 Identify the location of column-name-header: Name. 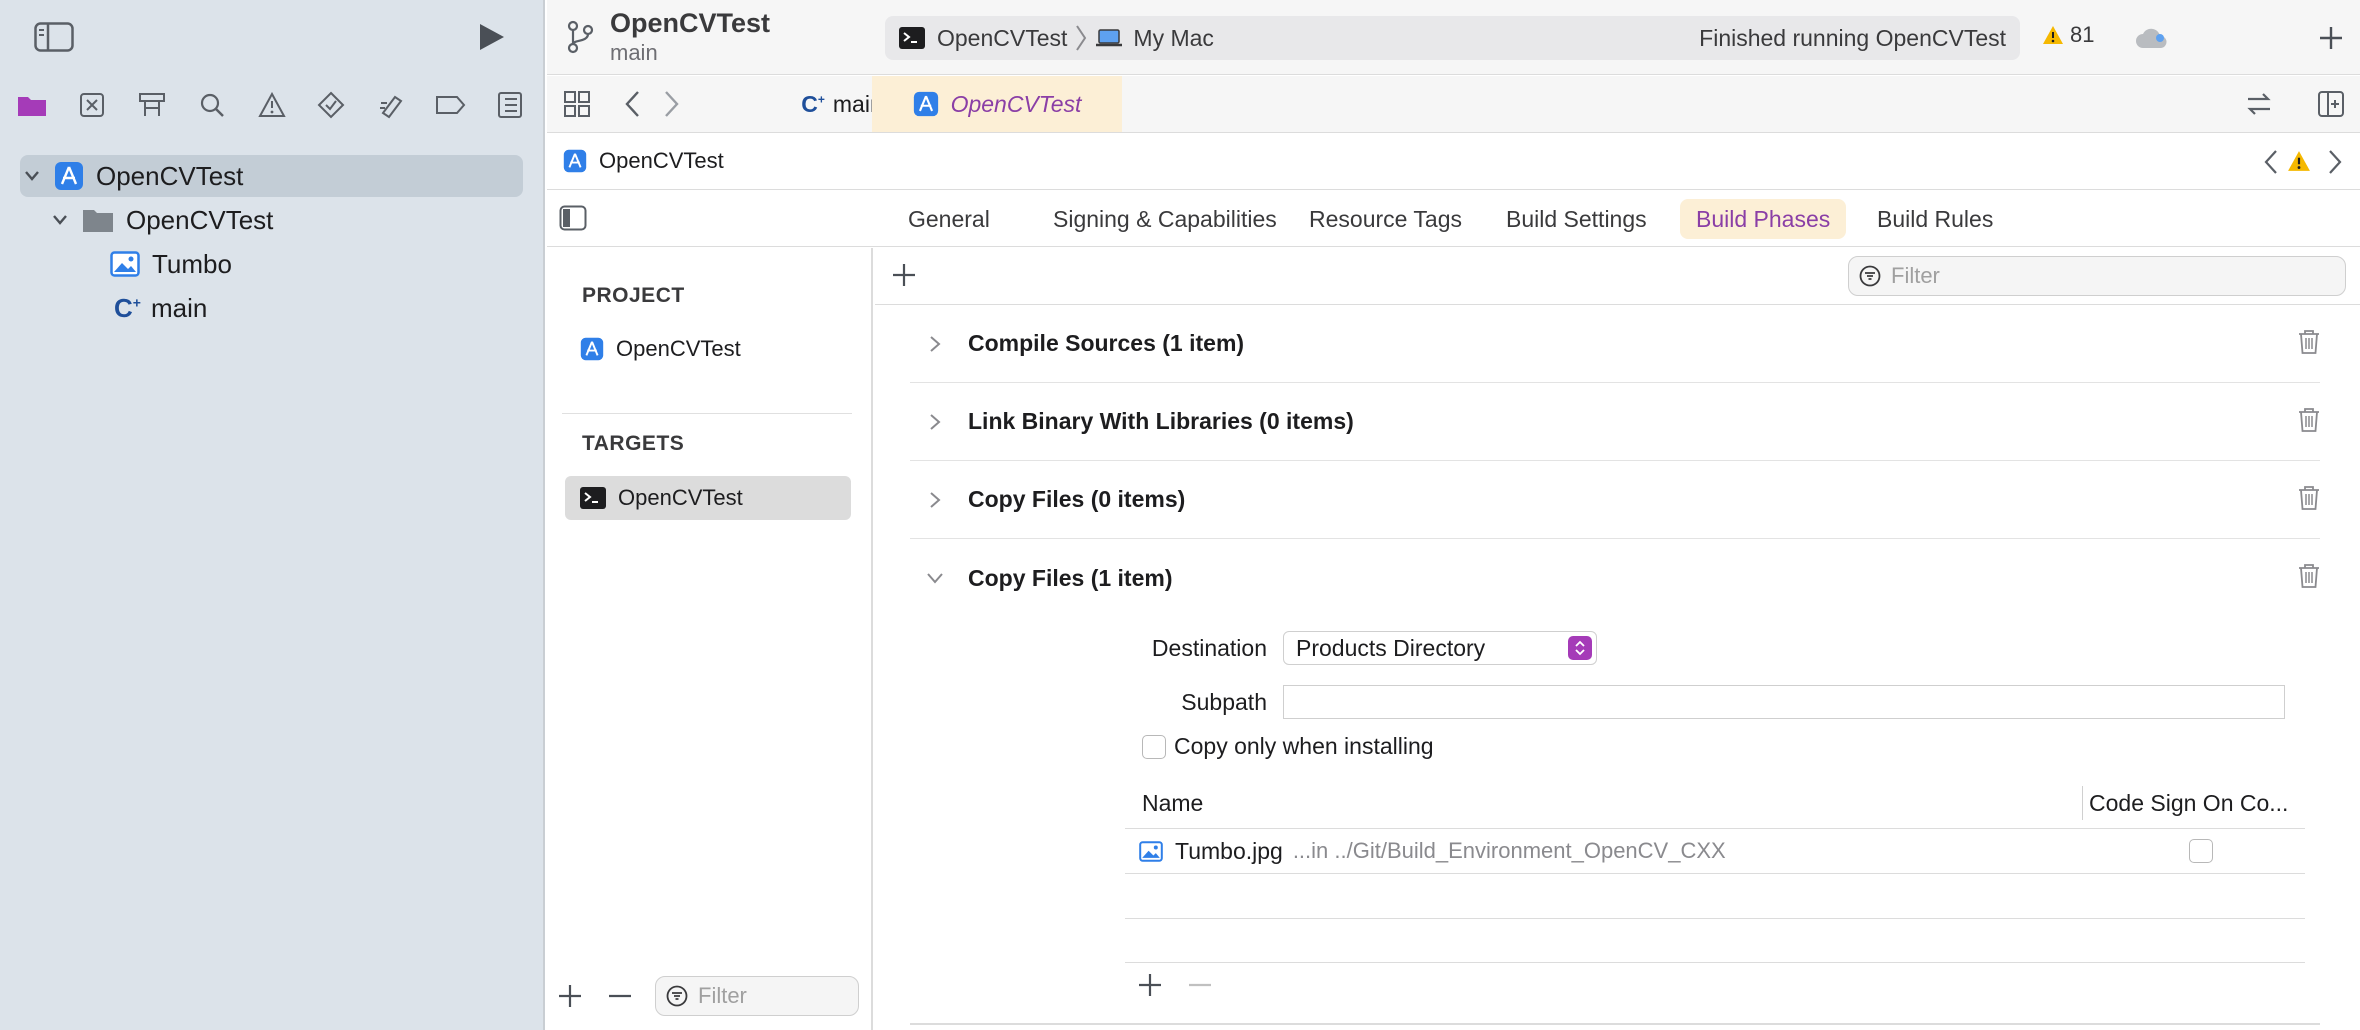
(1172, 803).